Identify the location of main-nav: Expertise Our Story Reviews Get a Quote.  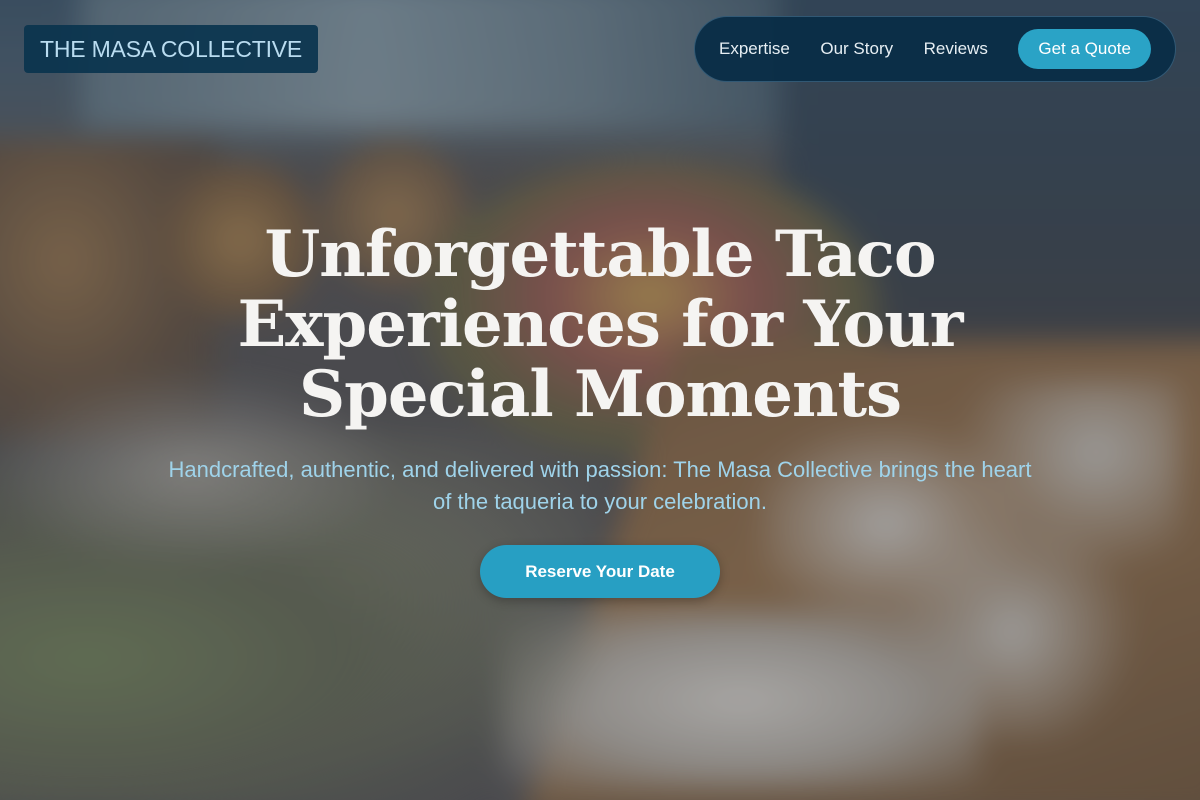
(935, 49).